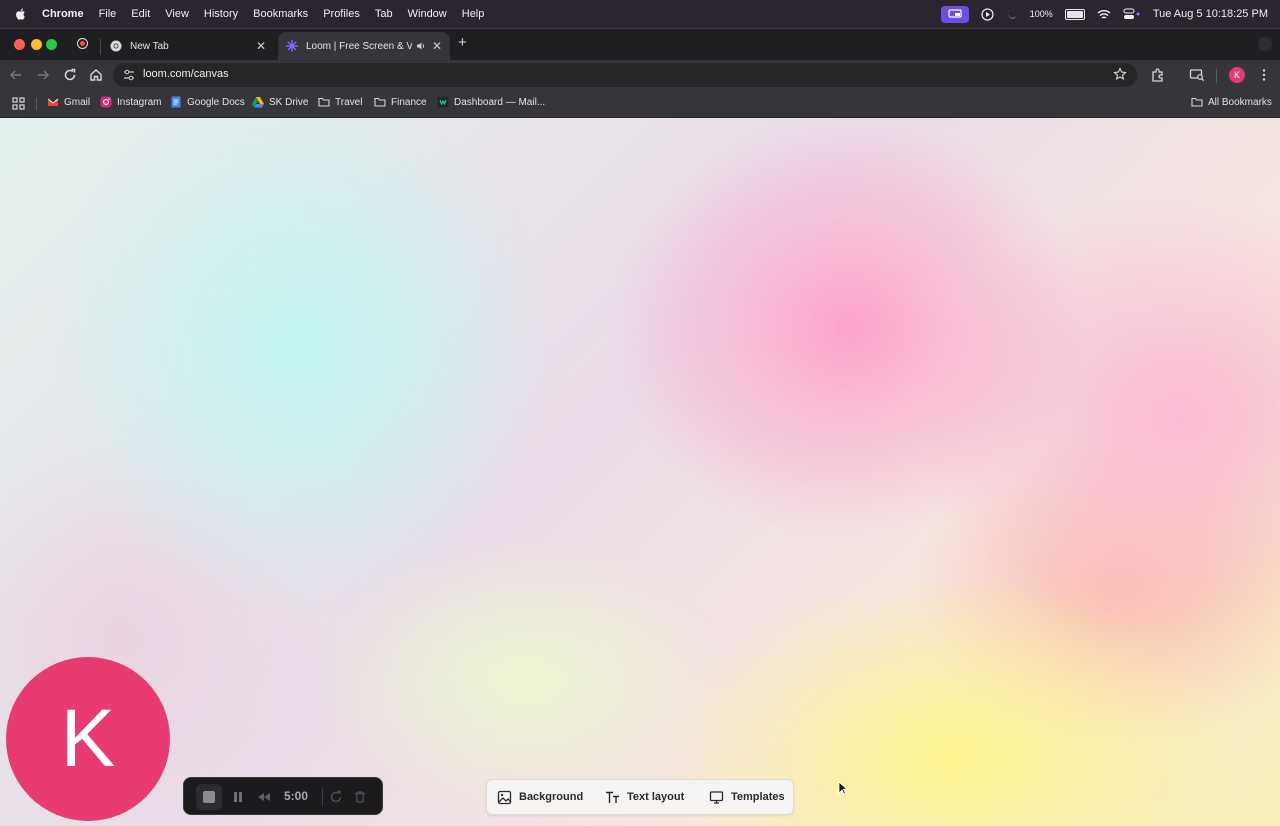 The image size is (1280, 826). Describe the element at coordinates (238, 797) in the screenshot. I see `pause-icon` at that location.